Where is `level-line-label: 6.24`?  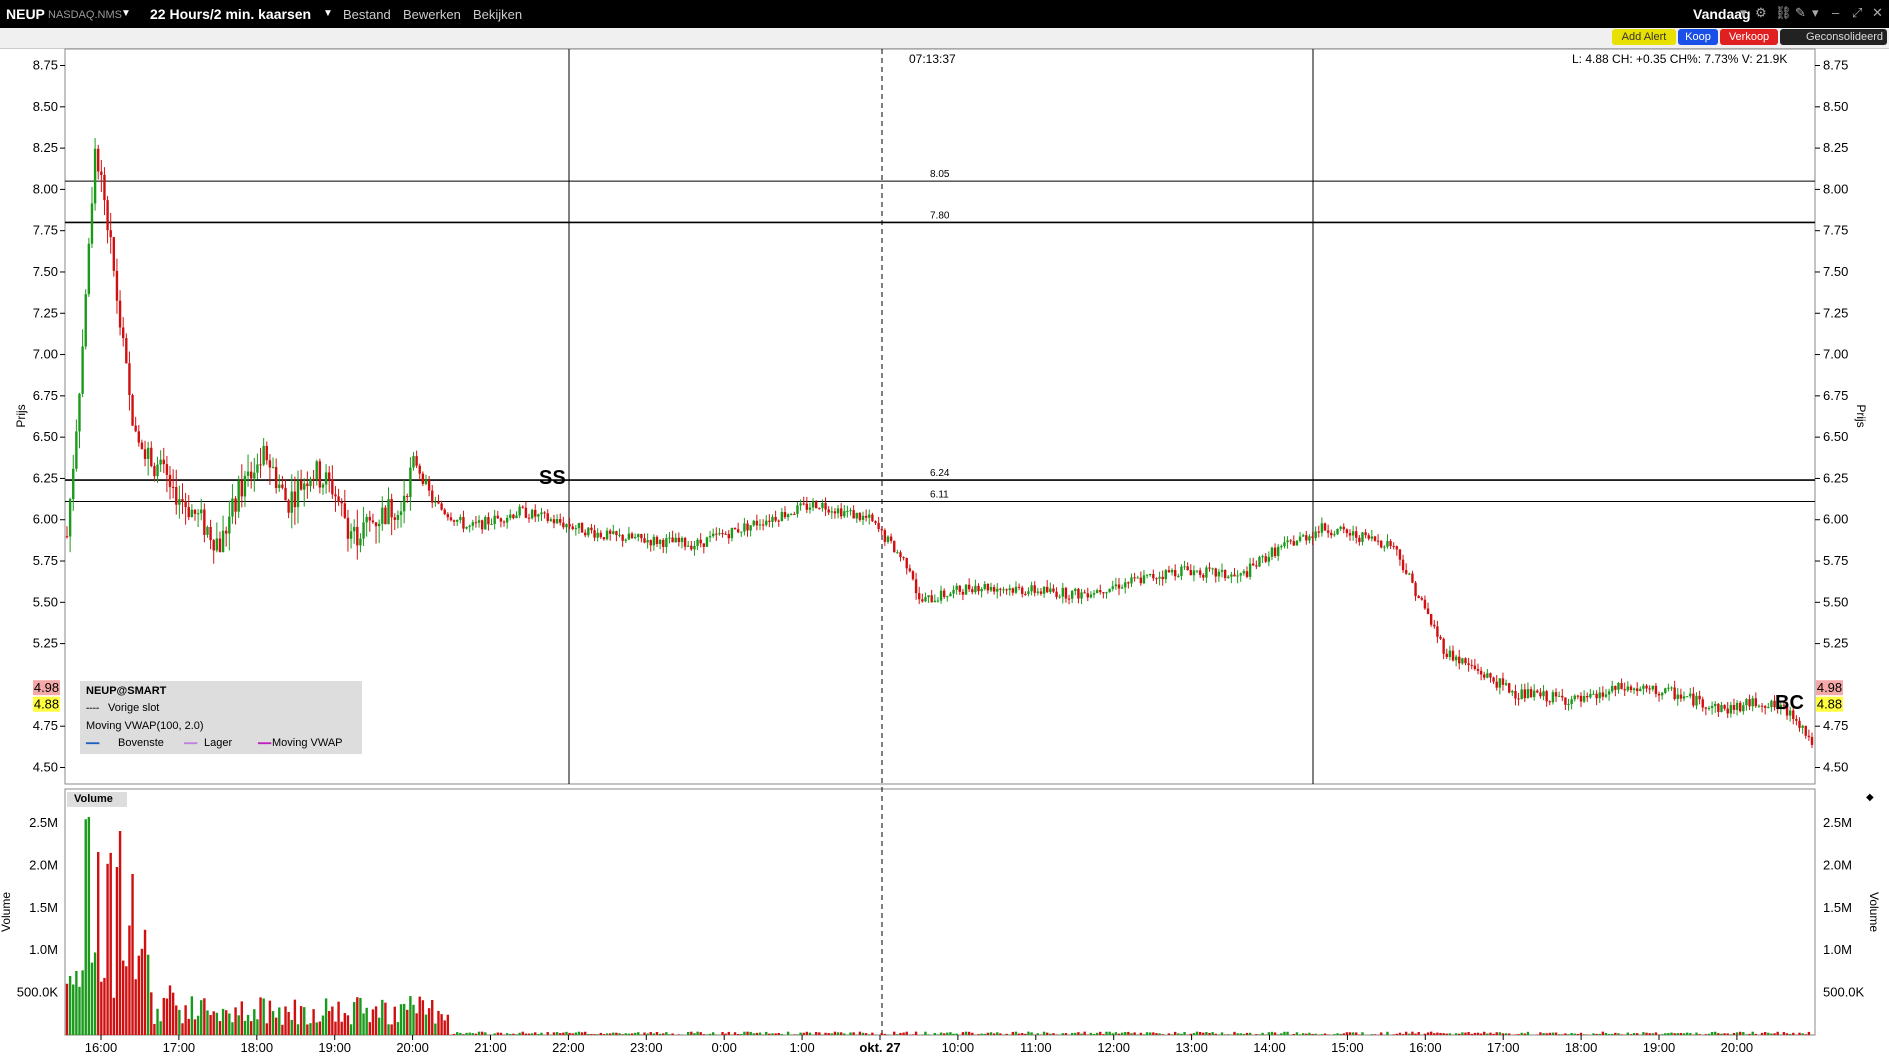 level-line-label: 6.24 is located at coordinates (940, 473).